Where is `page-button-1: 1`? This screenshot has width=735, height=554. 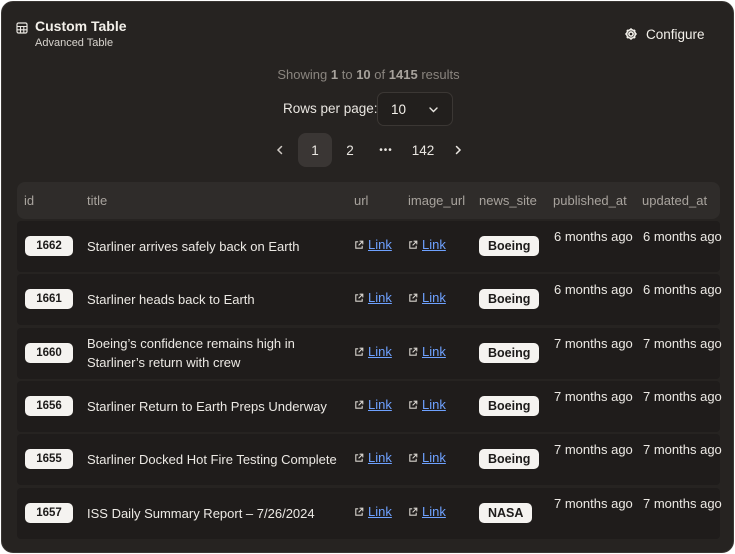
page-button-1: 1 is located at coordinates (315, 150).